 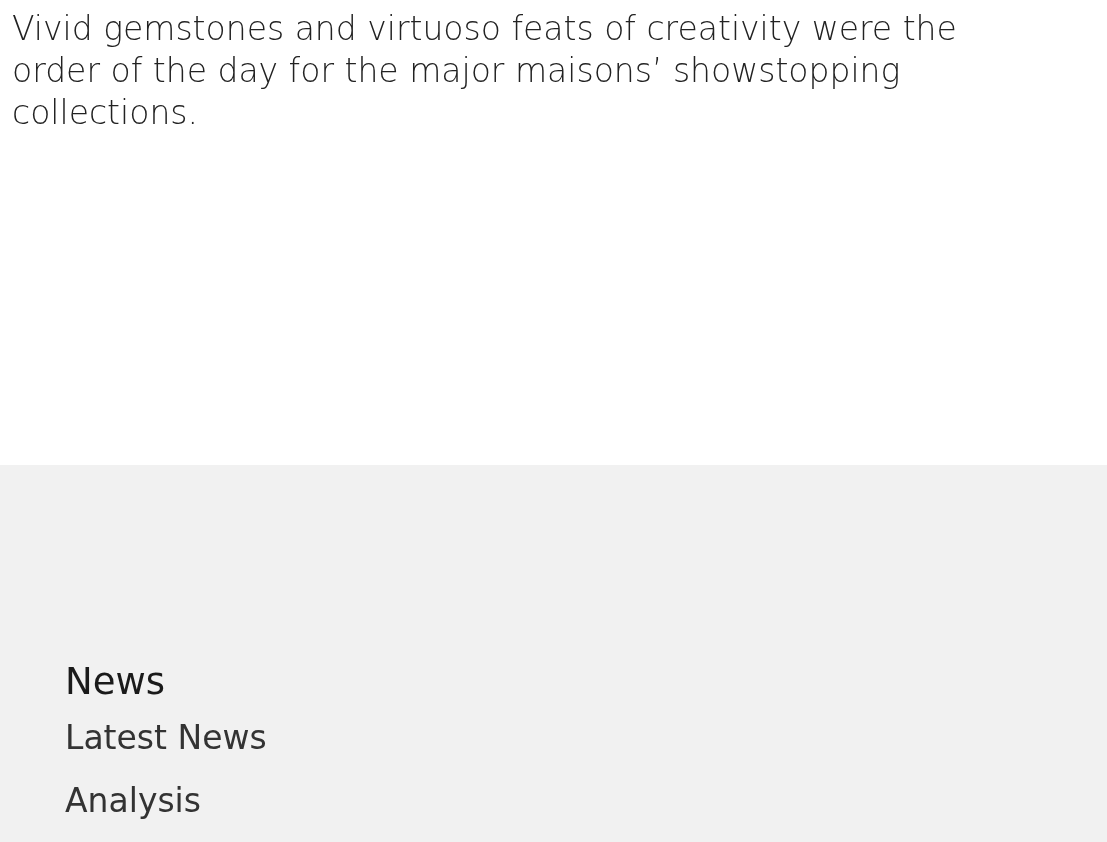 I want to click on footer-link: Analysis, so click(x=133, y=801).